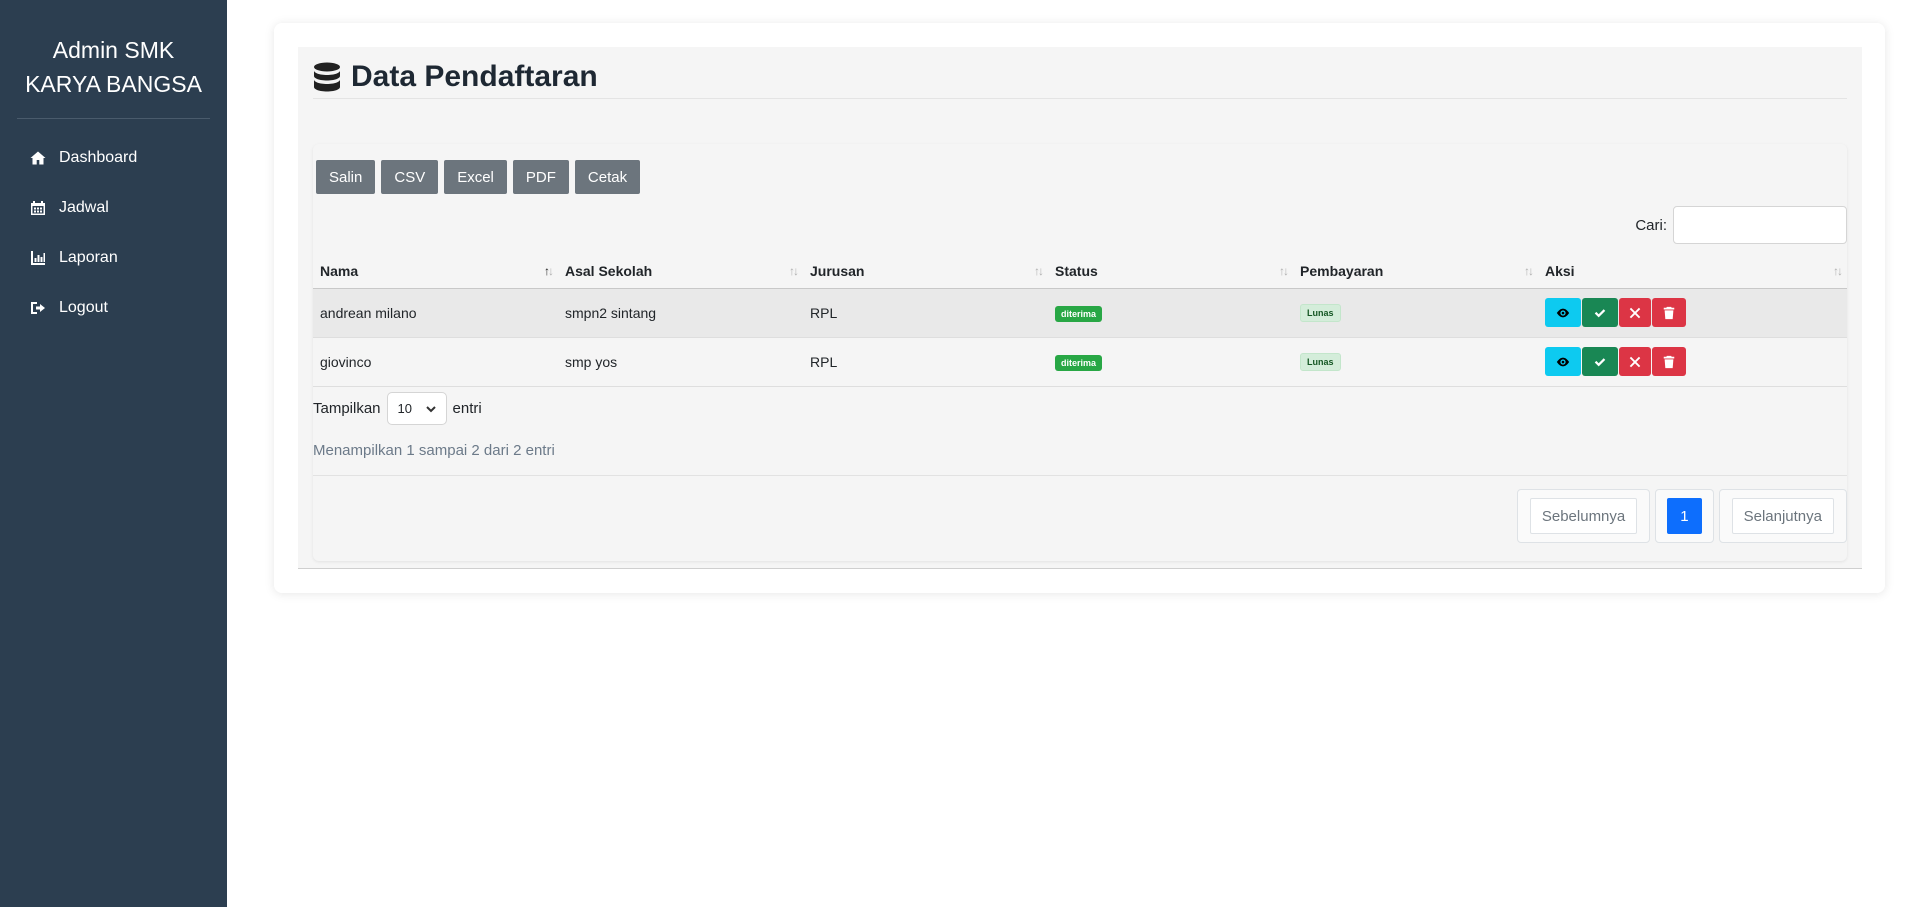 The image size is (1912, 907). I want to click on search-box: Cari:, so click(1741, 225).